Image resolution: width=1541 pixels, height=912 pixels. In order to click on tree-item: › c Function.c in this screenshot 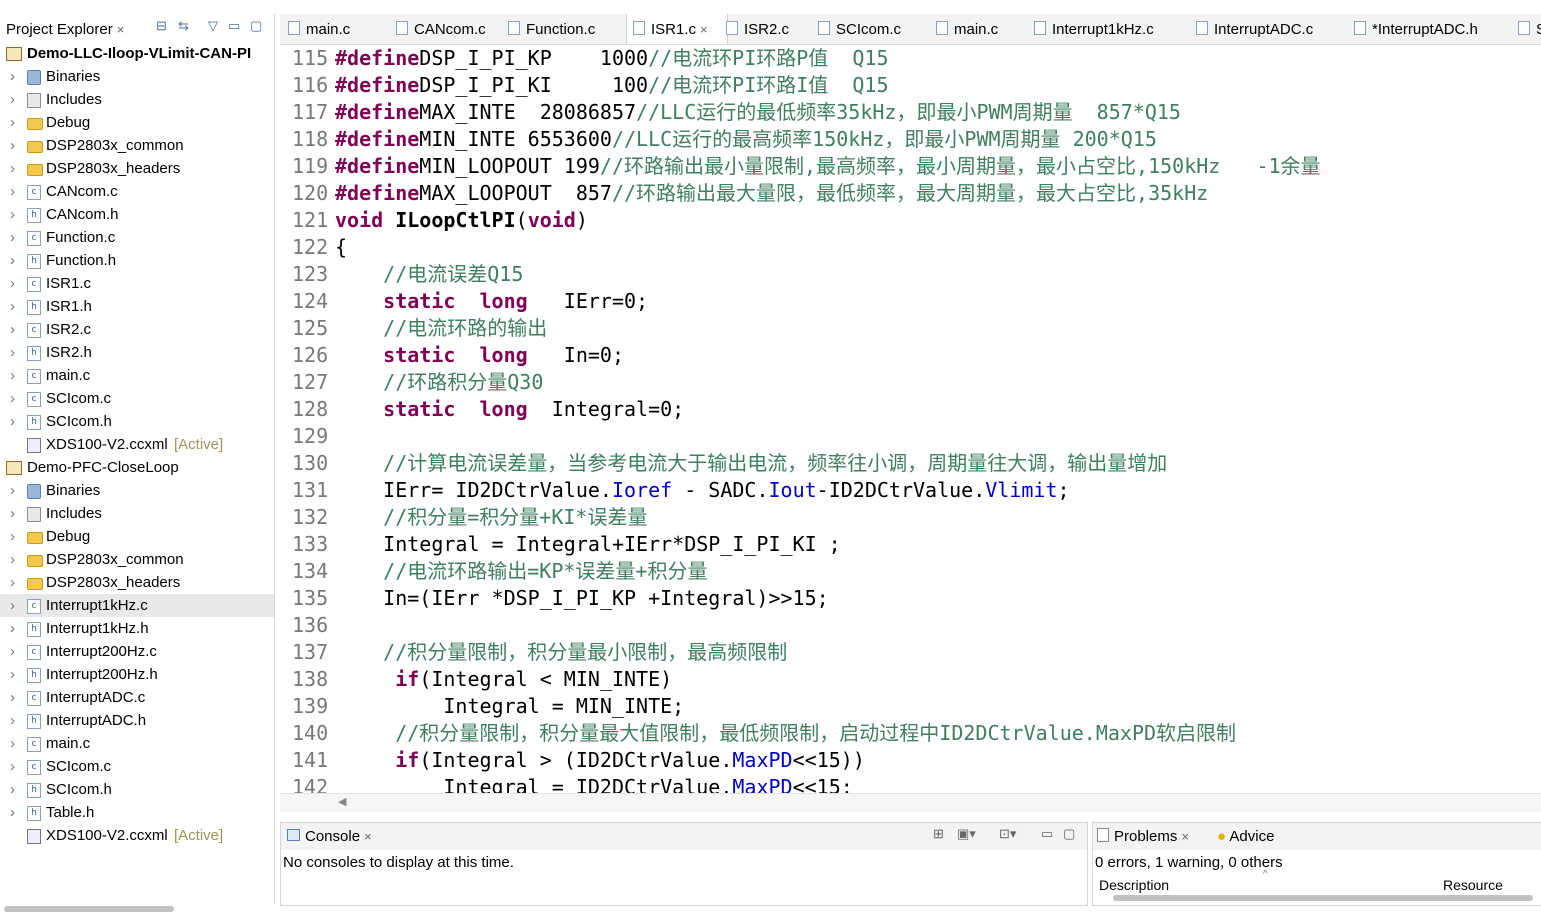, I will do `click(137, 237)`.